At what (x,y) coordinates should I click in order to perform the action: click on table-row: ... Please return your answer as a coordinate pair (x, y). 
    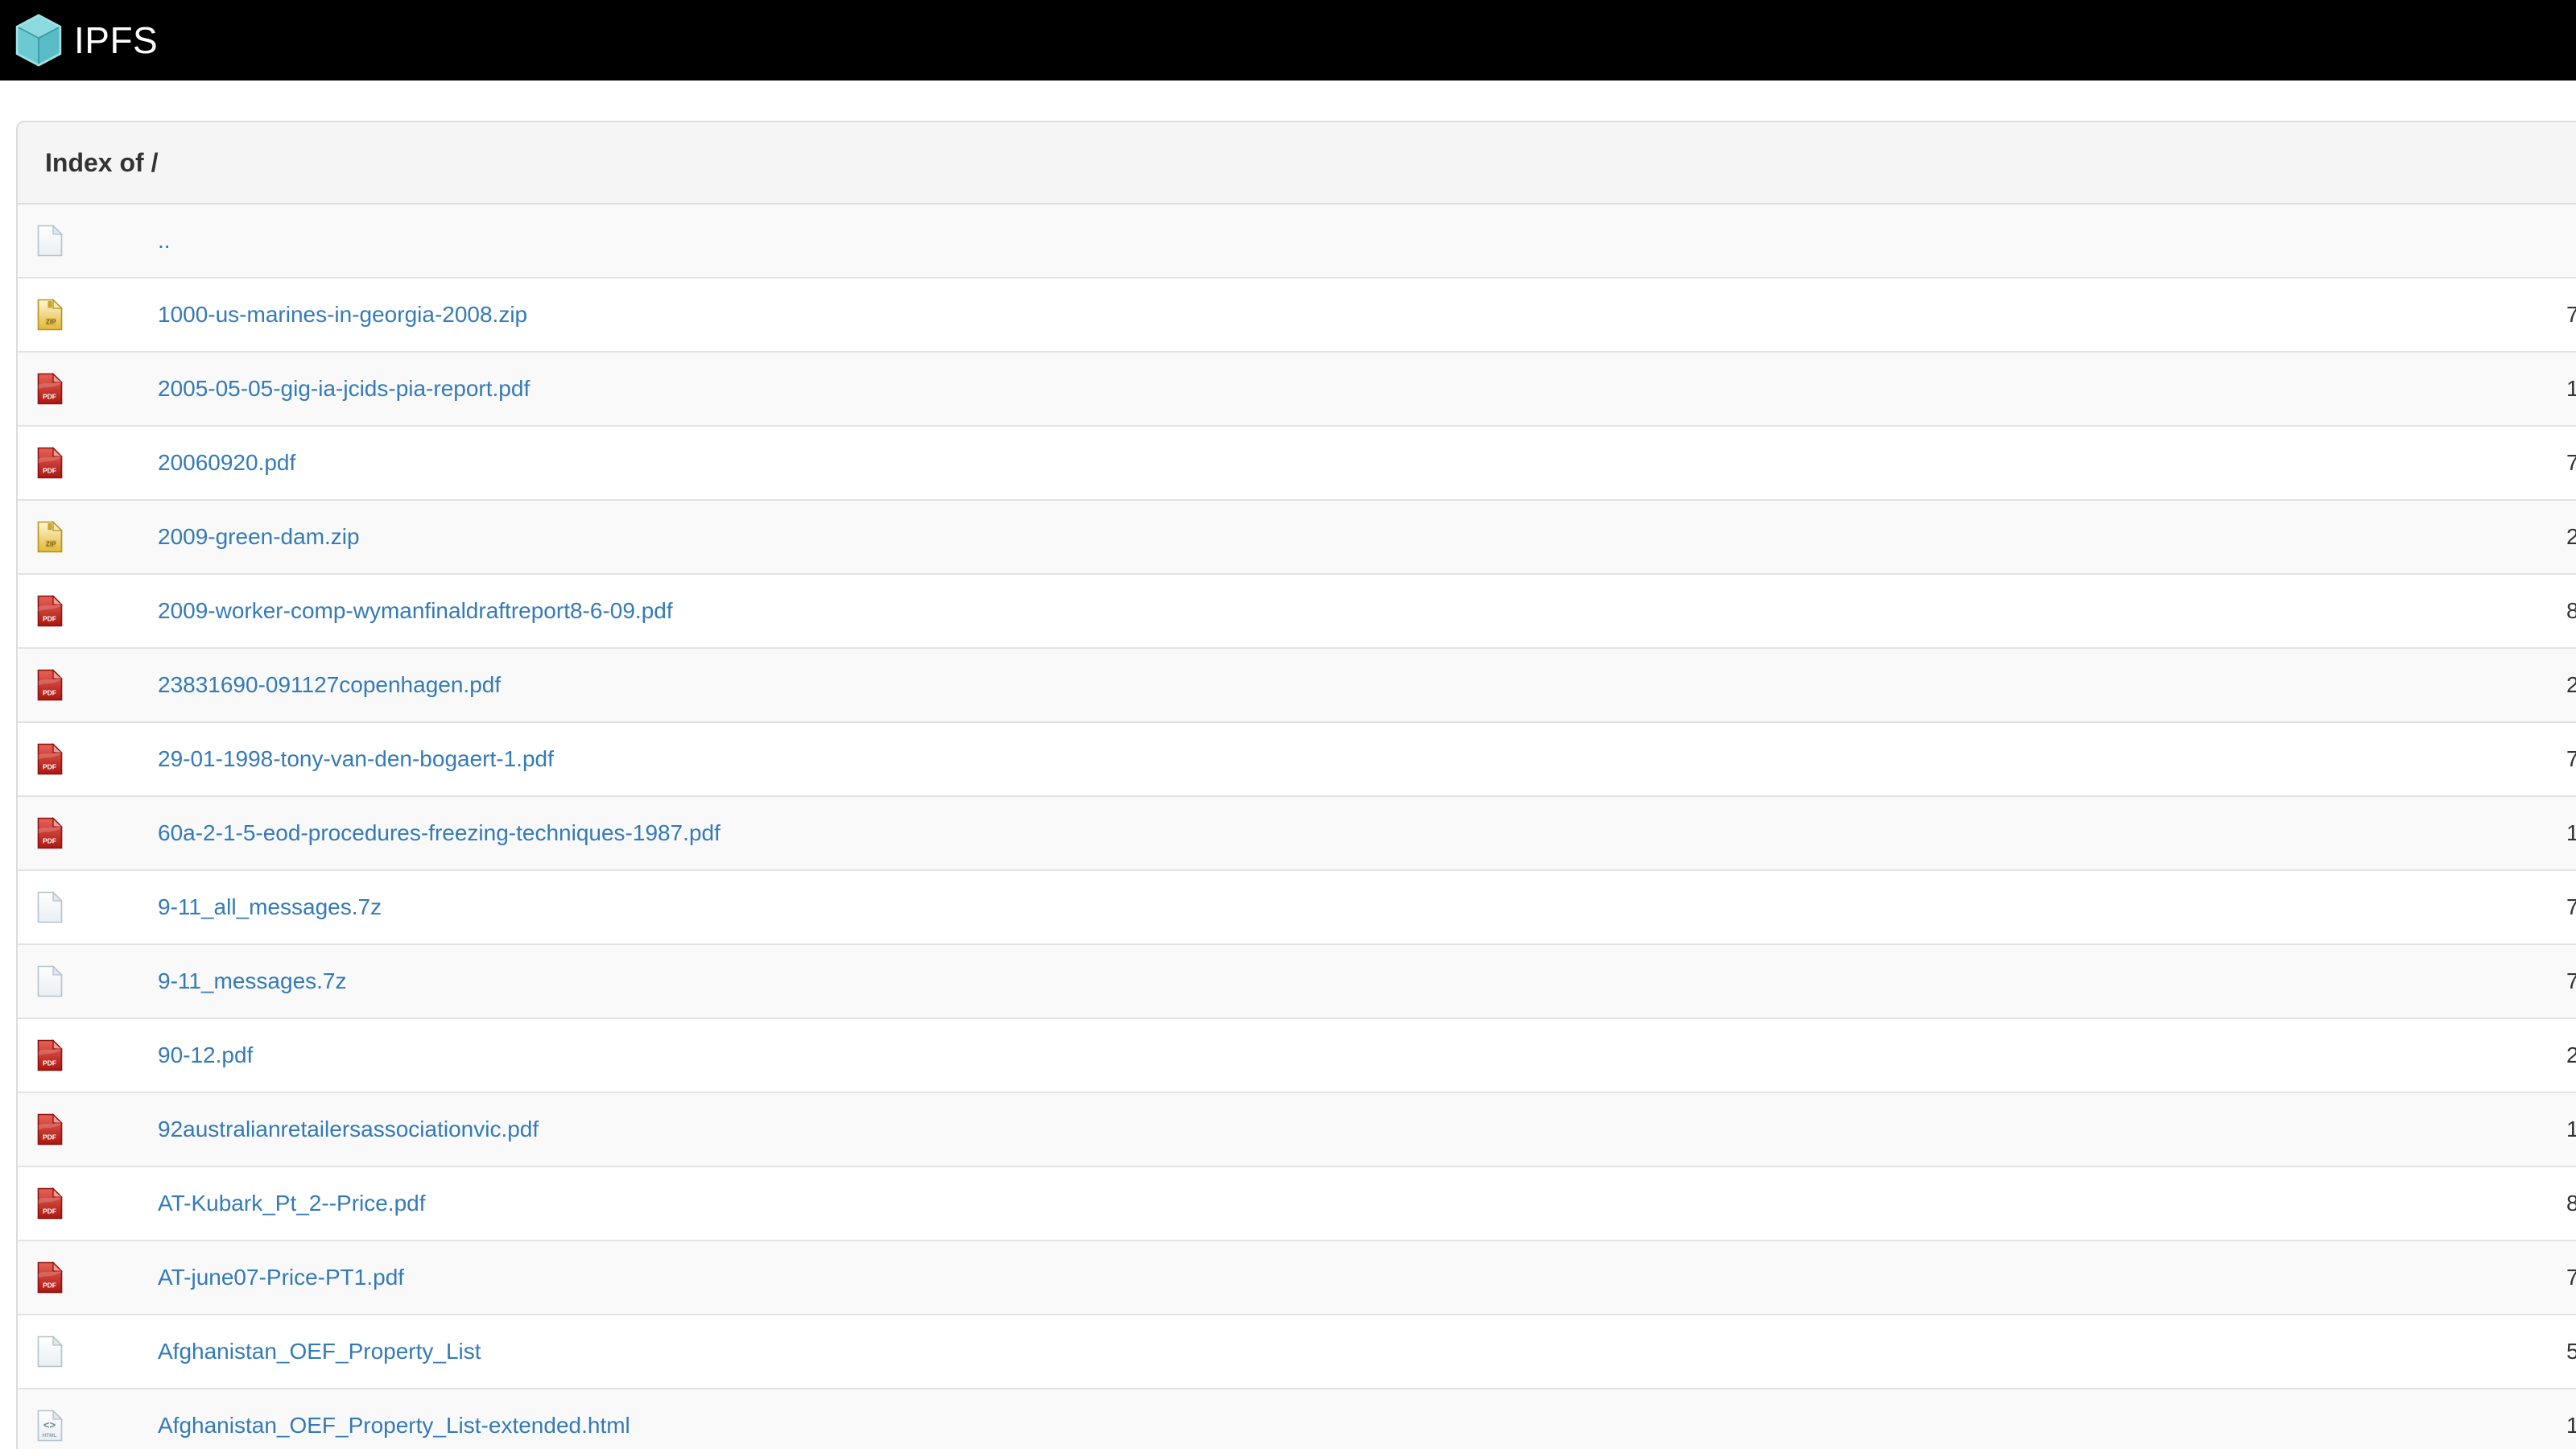
    Looking at the image, I should click on (1297, 241).